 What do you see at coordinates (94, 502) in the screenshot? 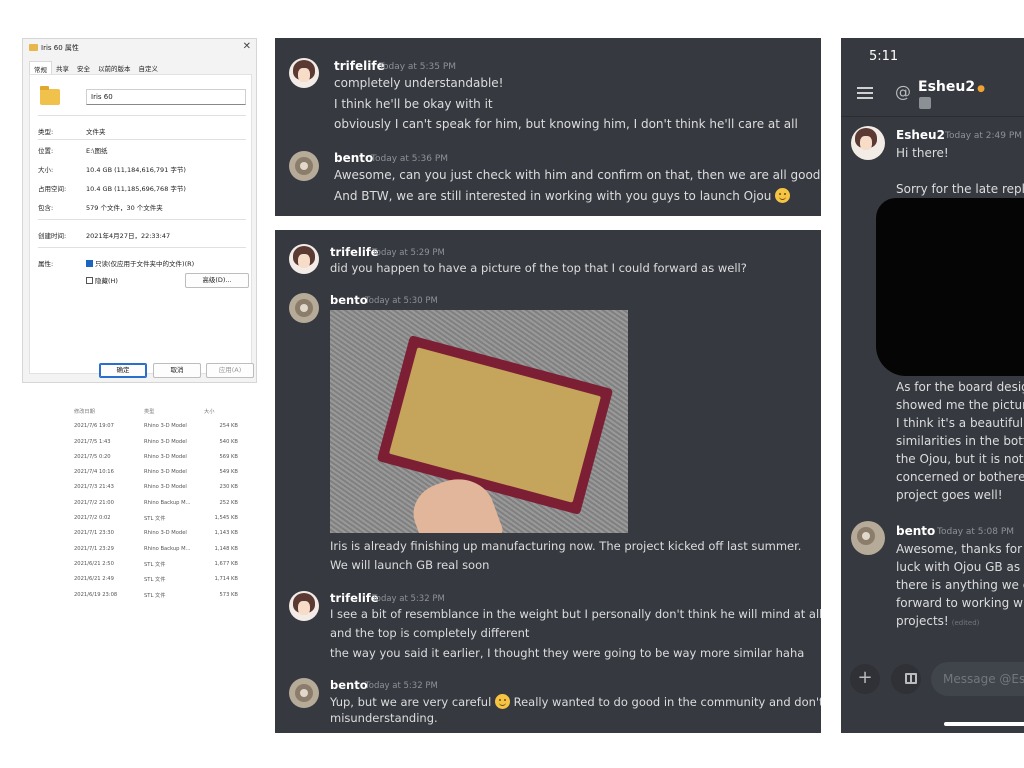
I see `file-modified: 2021/7/2 21:00` at bounding box center [94, 502].